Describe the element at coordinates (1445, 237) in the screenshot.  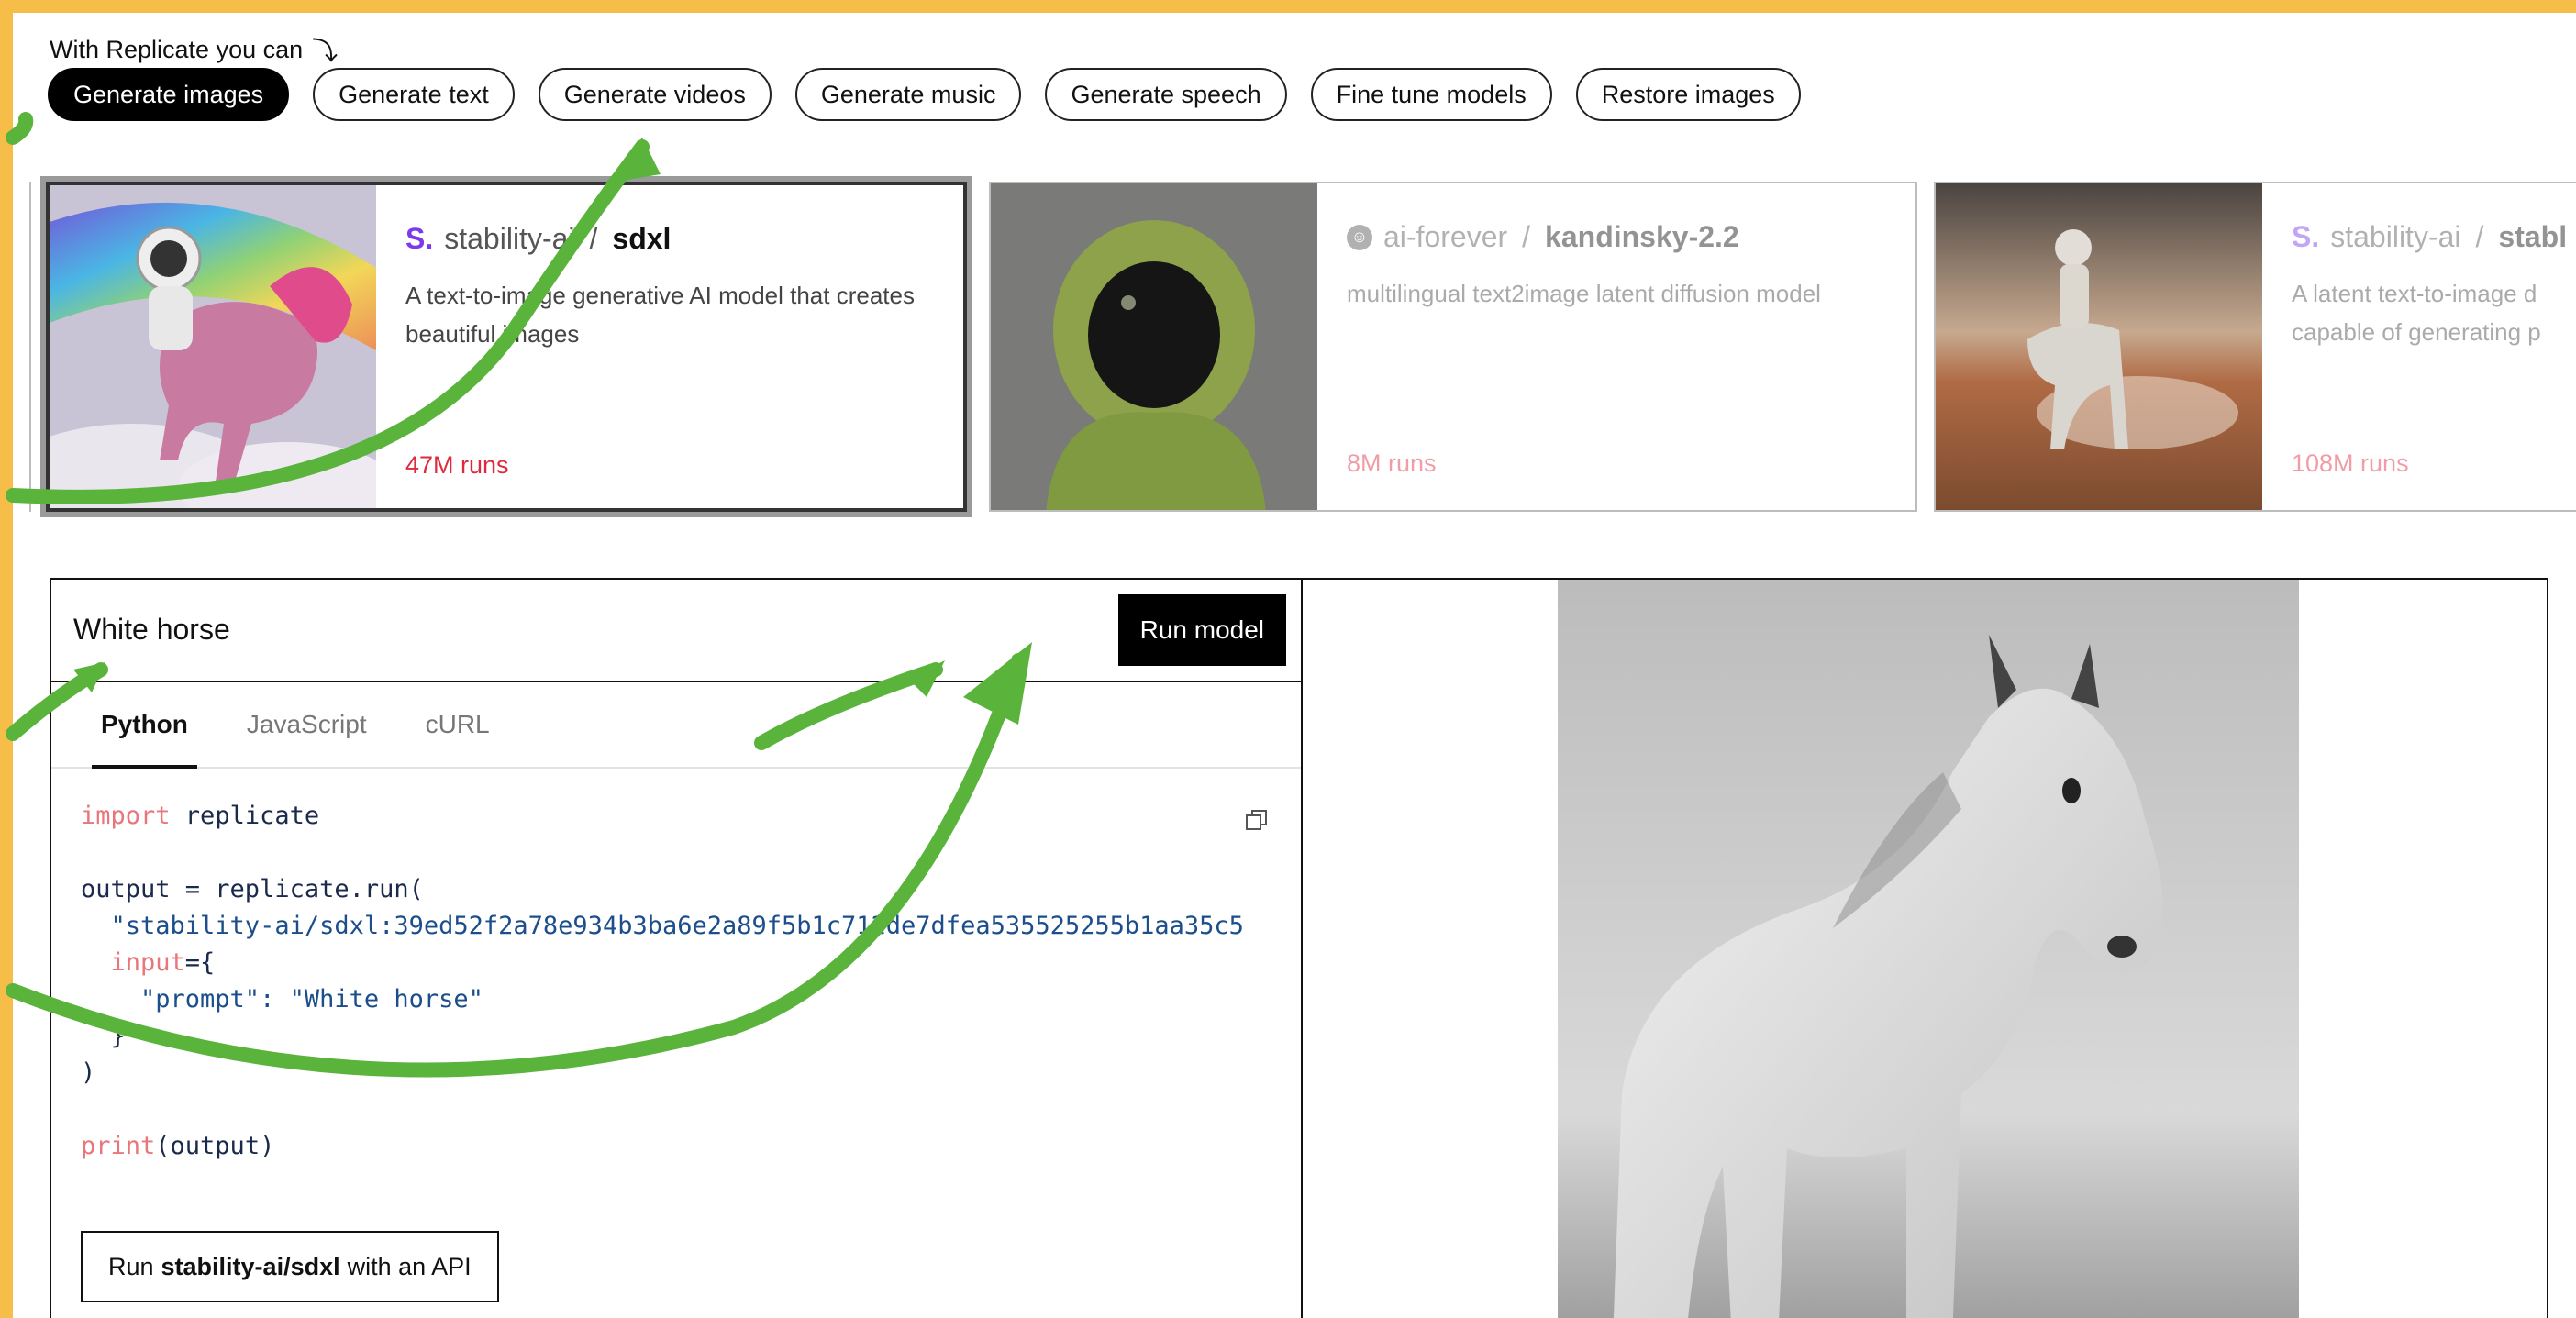
I see `card-owner: ai-forever` at that location.